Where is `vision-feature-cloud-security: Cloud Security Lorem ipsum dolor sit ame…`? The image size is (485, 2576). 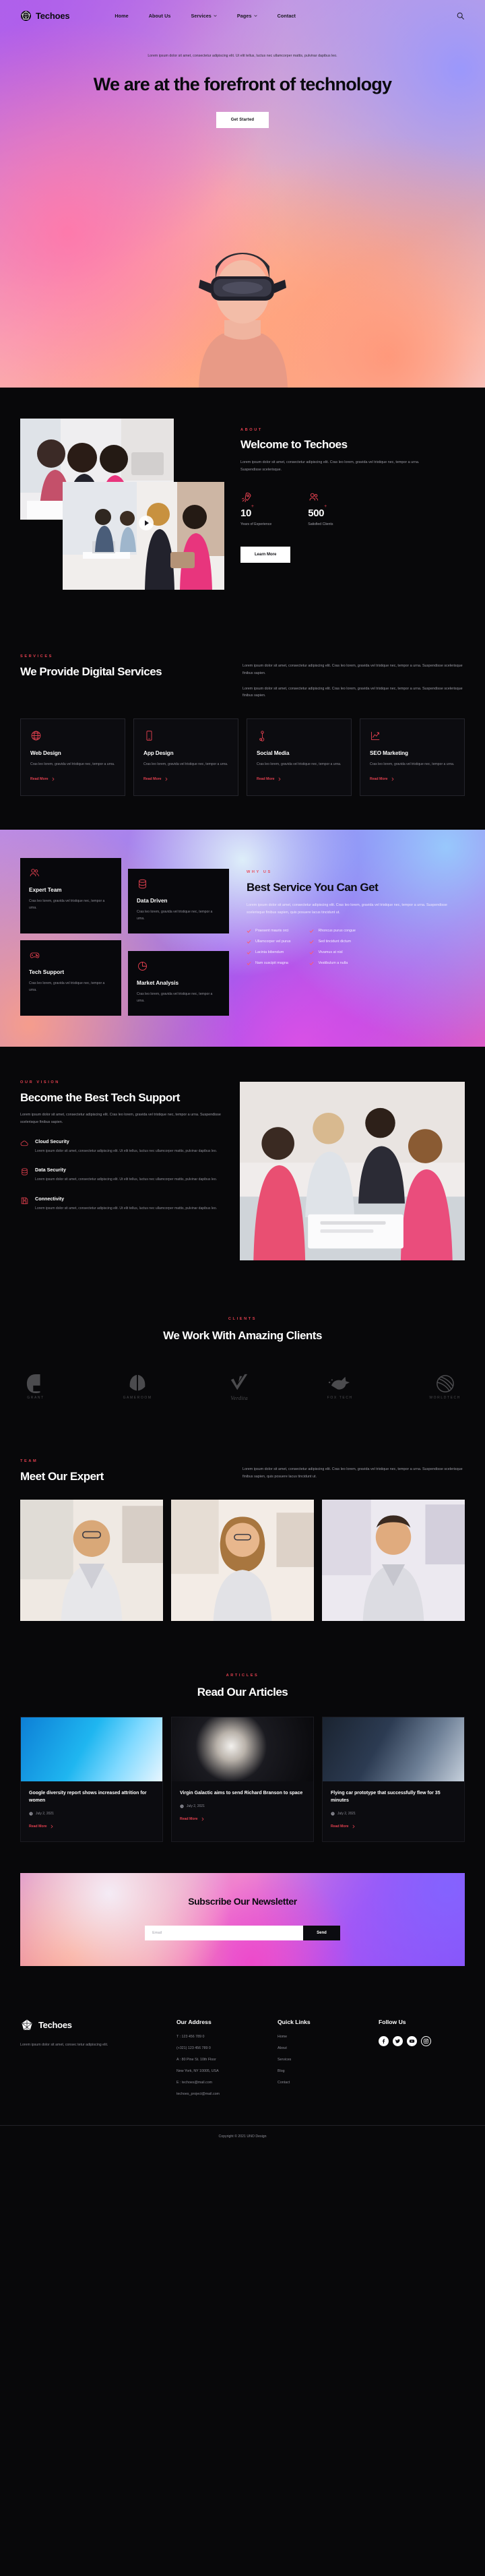
vision-feature-cloud-security: Cloud Security Lorem ipsum dolor sit ame… is located at coordinates (121, 1146).